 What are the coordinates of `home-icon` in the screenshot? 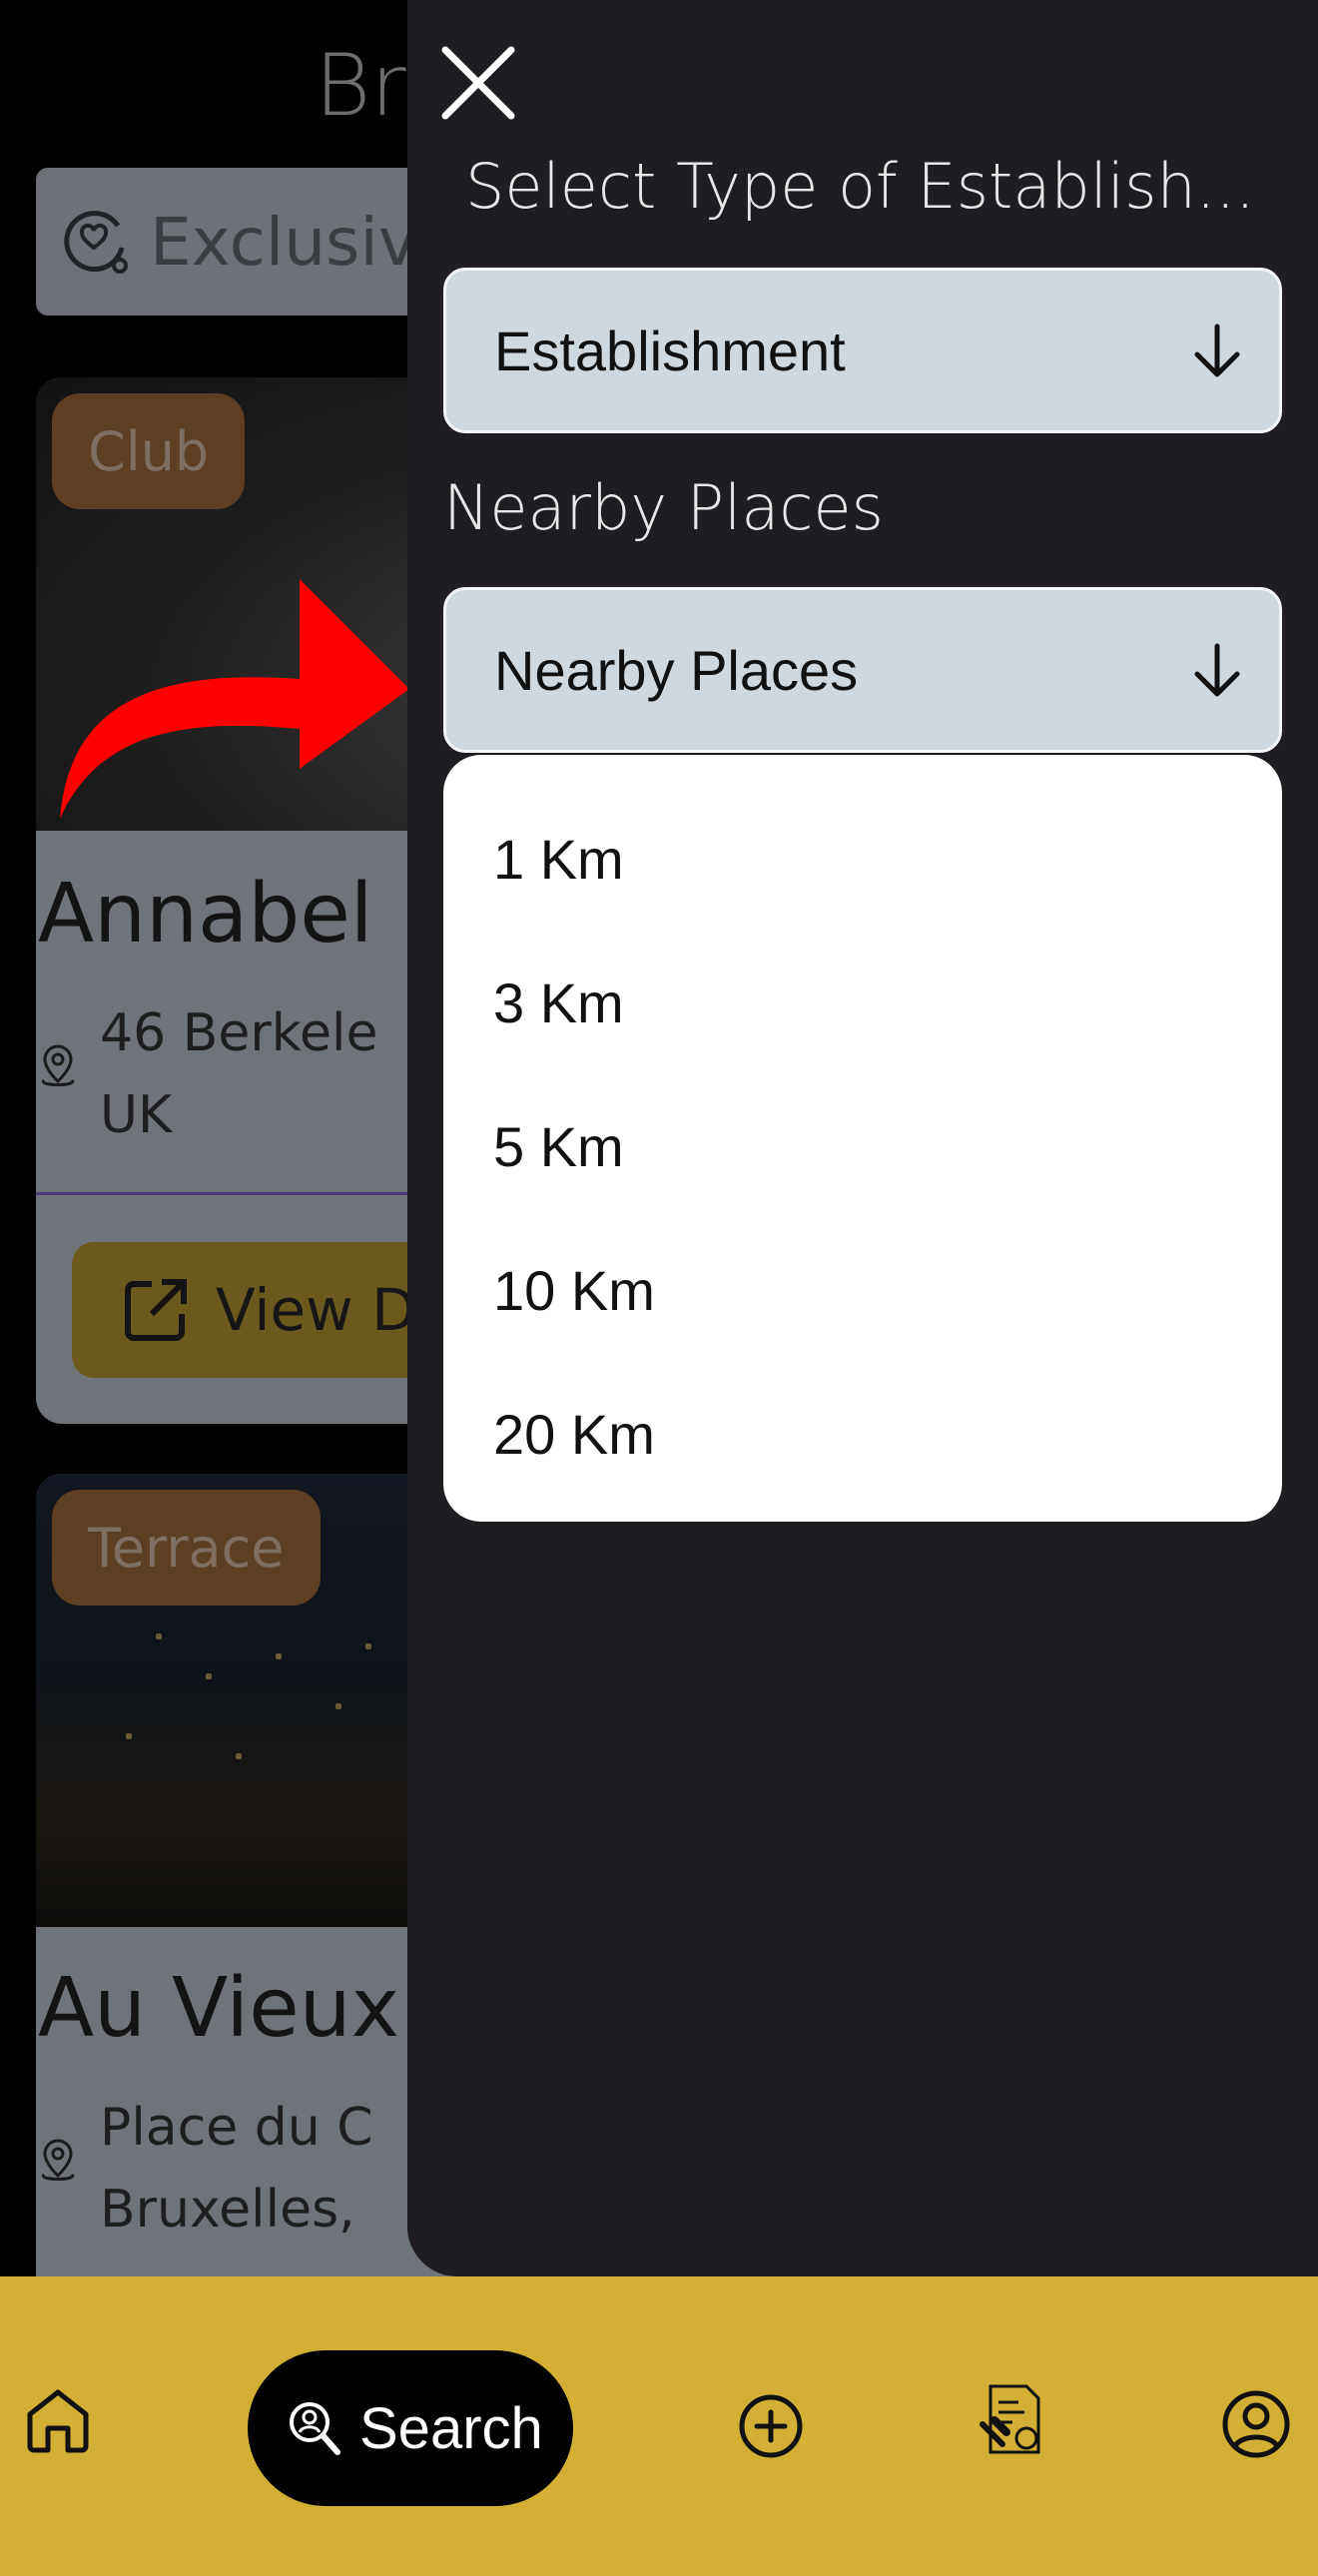 It's located at (58, 2420).